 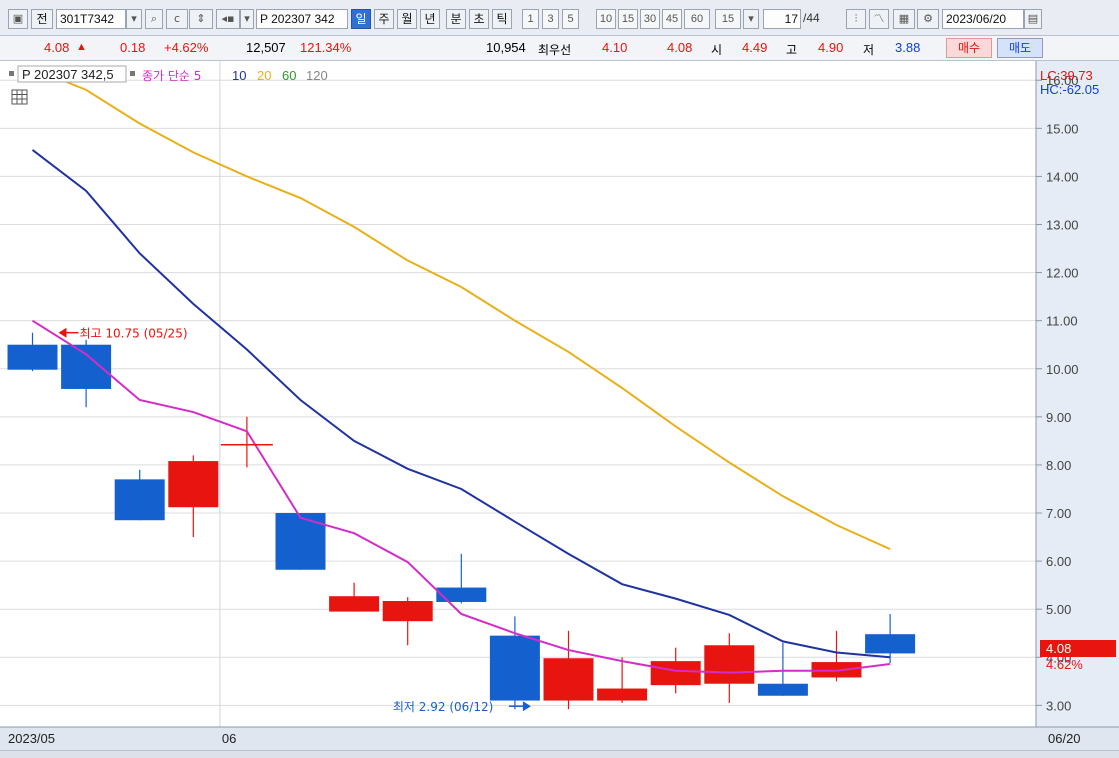 I want to click on buy-button: 매수, so click(x=969, y=48).